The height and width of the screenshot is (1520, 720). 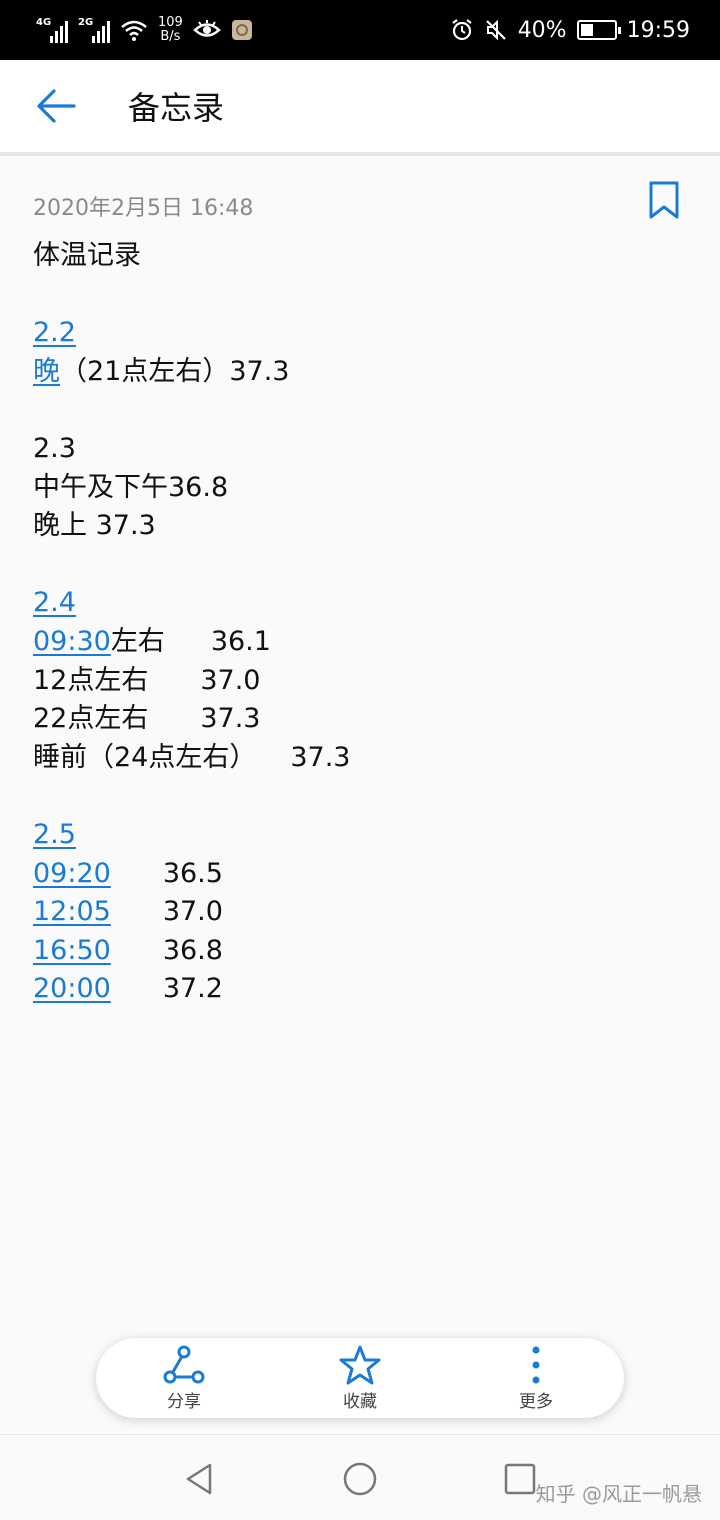 What do you see at coordinates (184, 1364) in the screenshot?
I see `share-icon` at bounding box center [184, 1364].